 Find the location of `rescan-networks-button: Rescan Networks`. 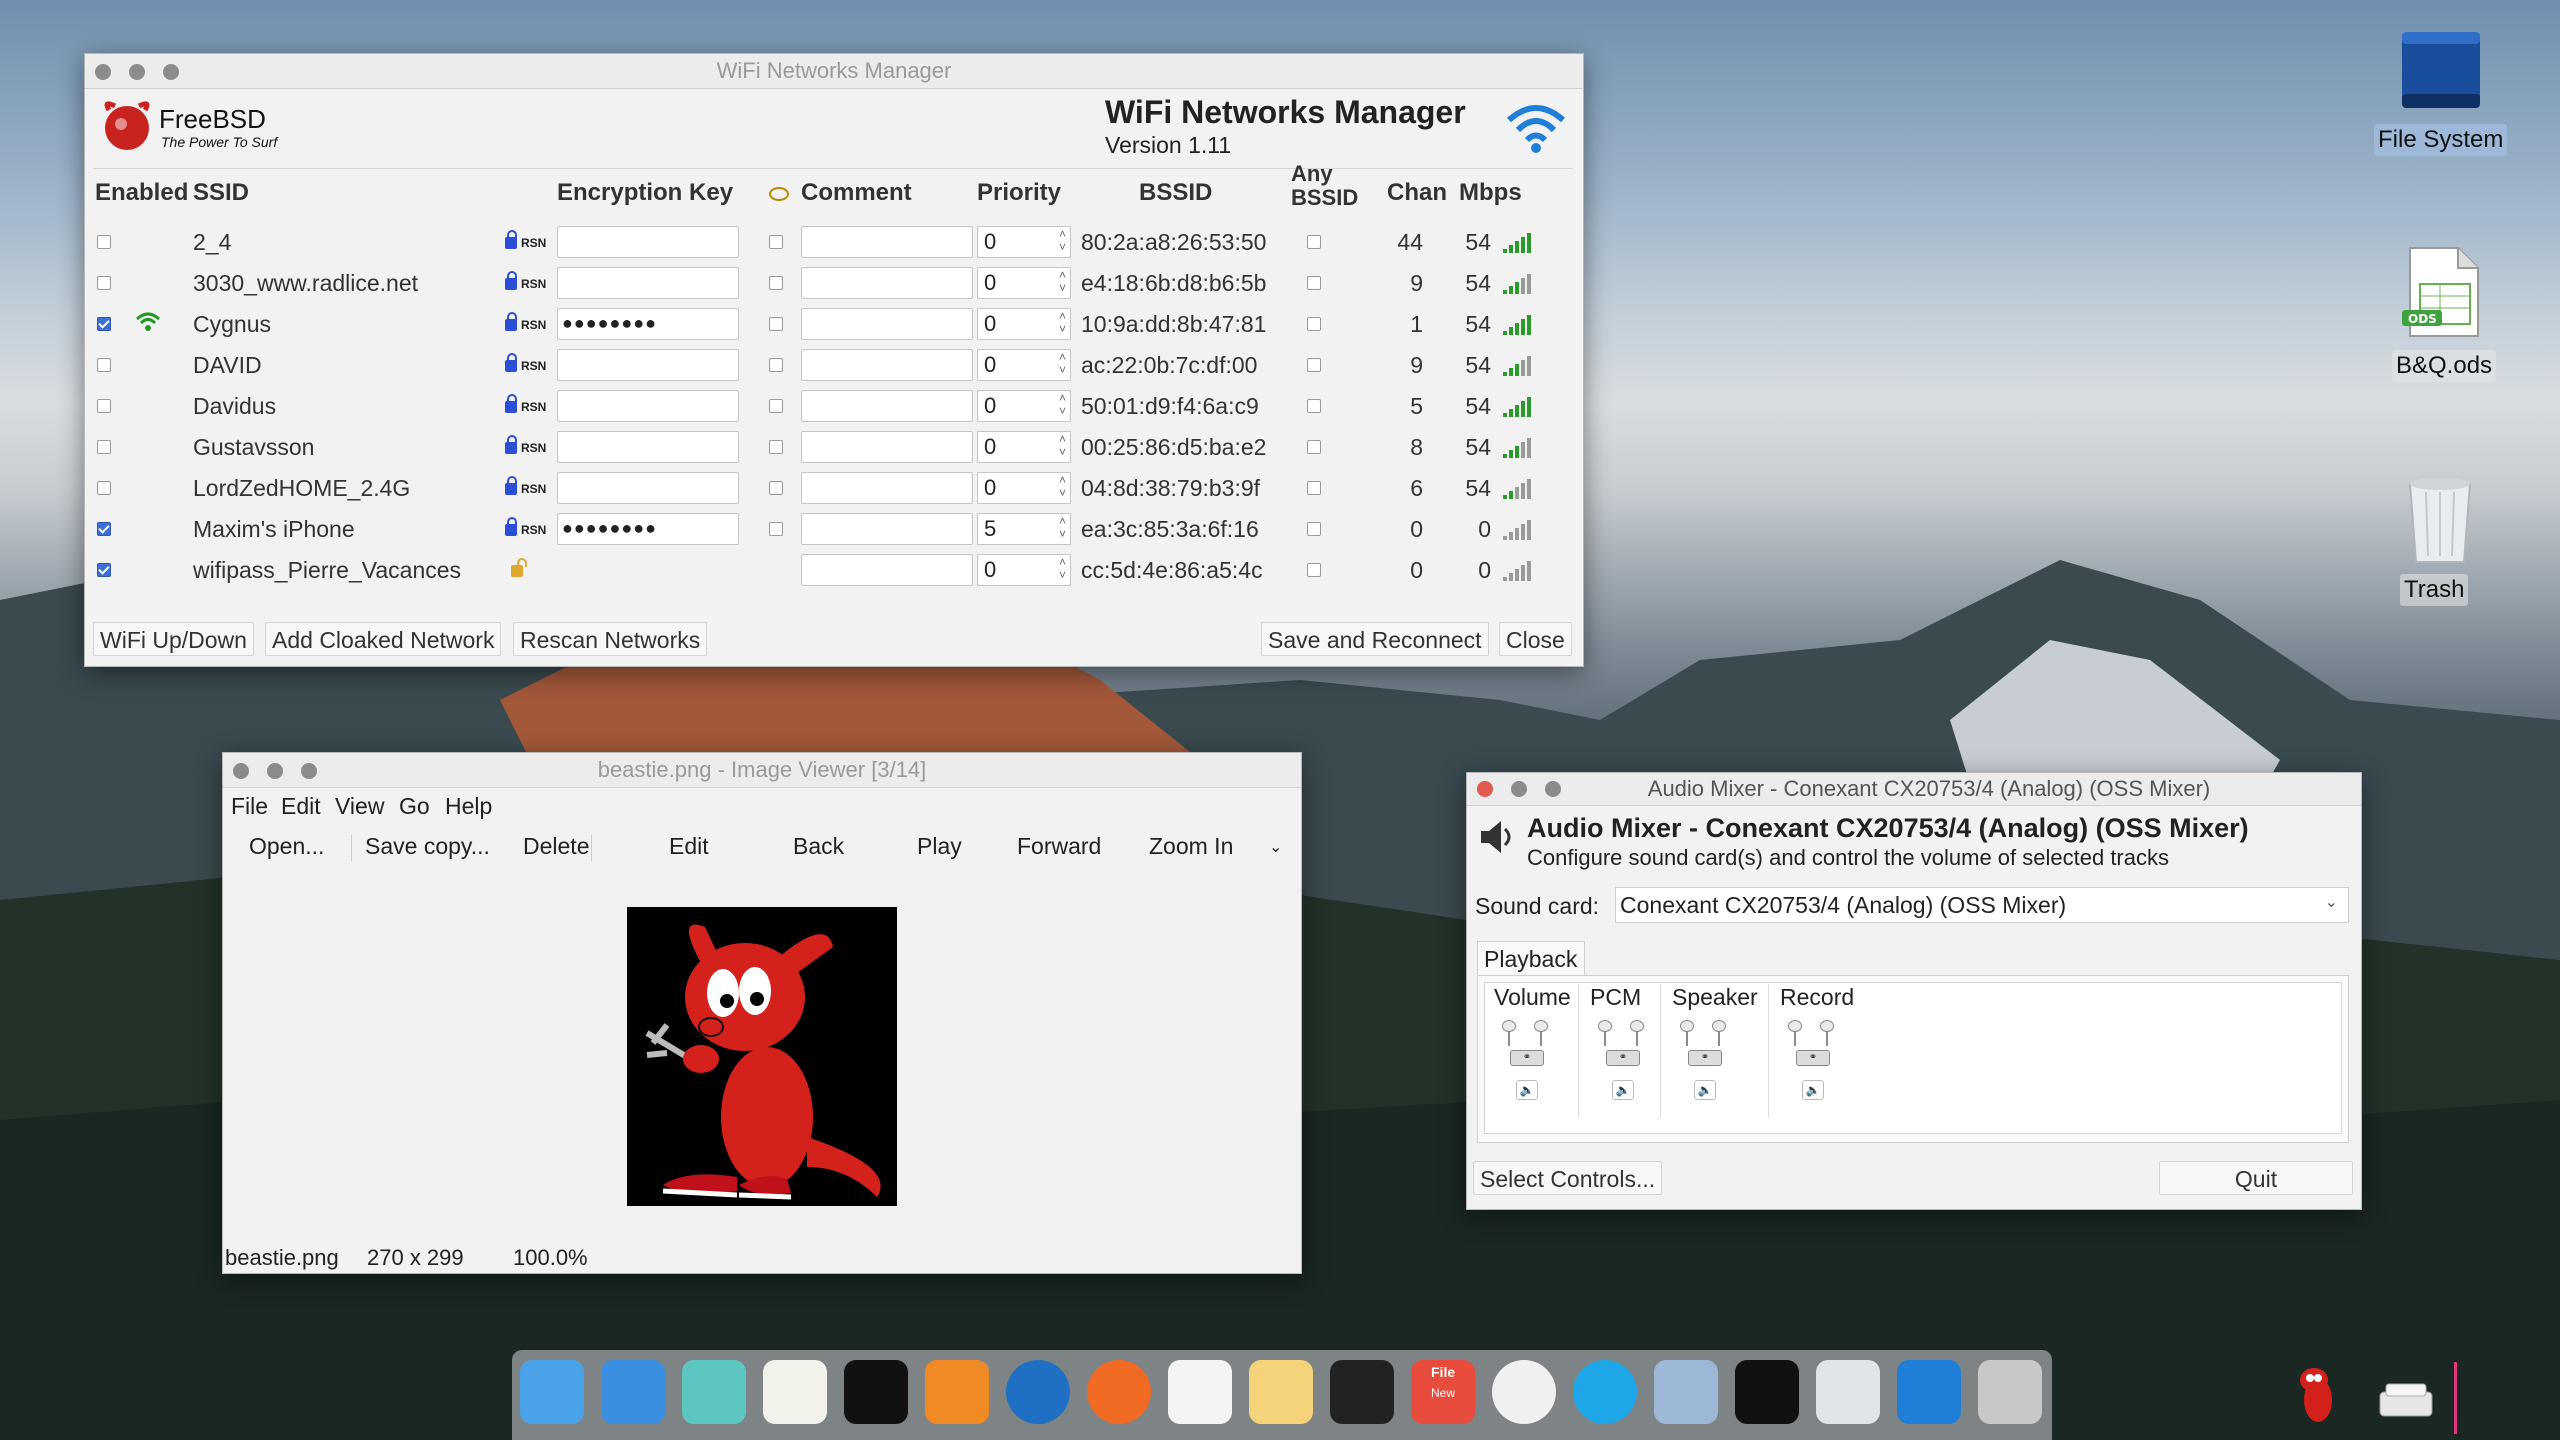

rescan-networks-button: Rescan Networks is located at coordinates (610, 639).